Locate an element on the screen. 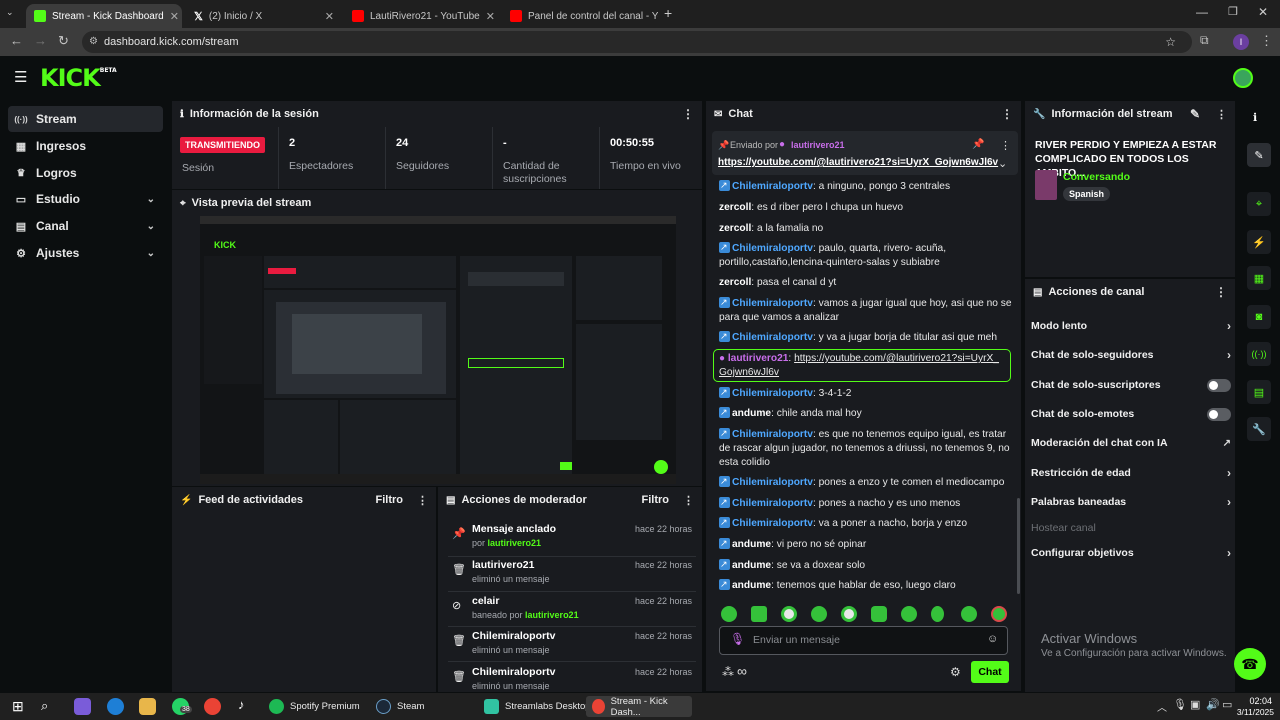 The width and height of the screenshot is (1280, 720). extensions-icon: ⧉ is located at coordinates (1204, 40).